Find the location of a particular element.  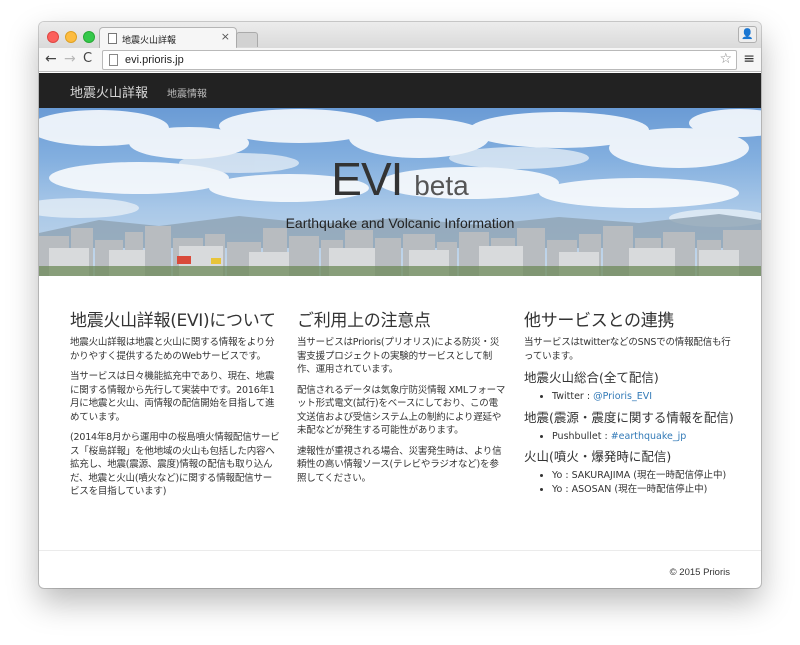

footer-copyright: © 2015 Prioris is located at coordinates (699, 572).